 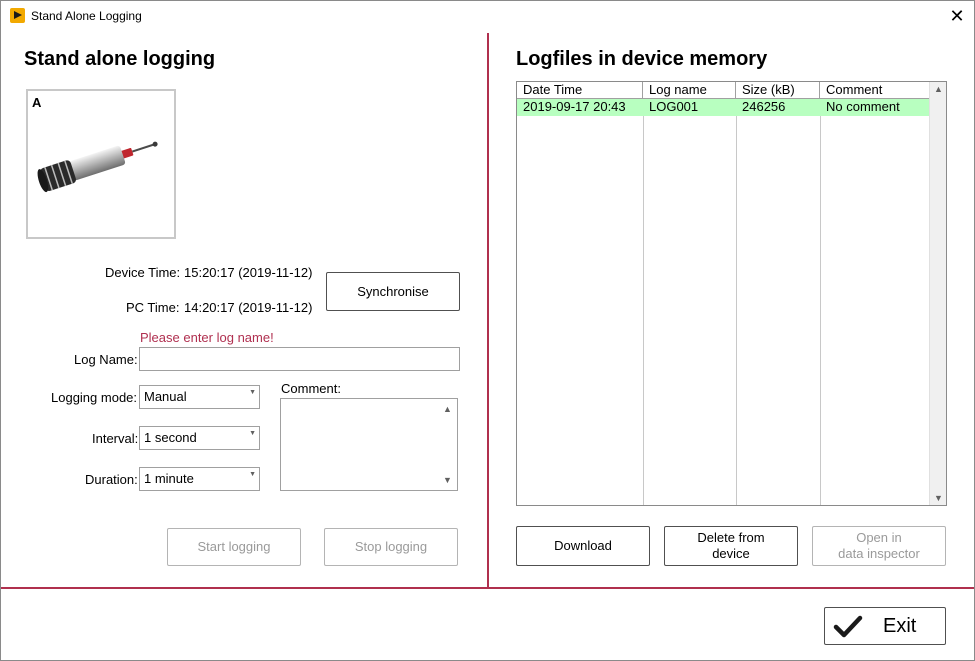 I want to click on pc-time-label: PC Time:, so click(x=153, y=307).